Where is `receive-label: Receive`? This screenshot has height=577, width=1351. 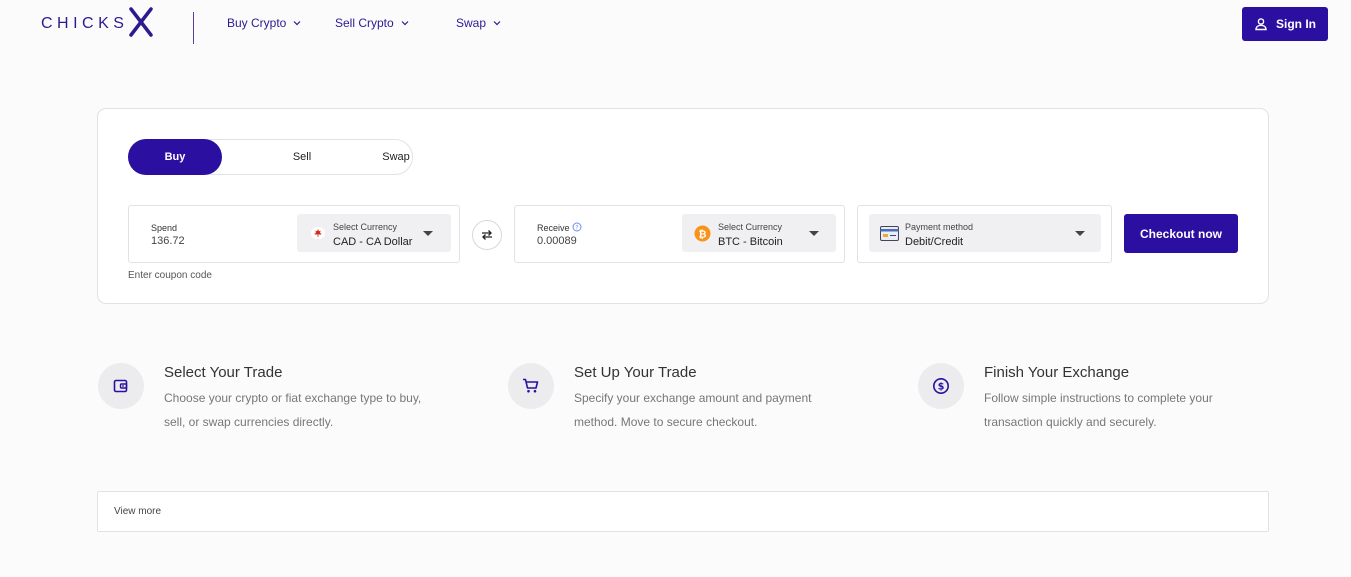
receive-label: Receive is located at coordinates (553, 228).